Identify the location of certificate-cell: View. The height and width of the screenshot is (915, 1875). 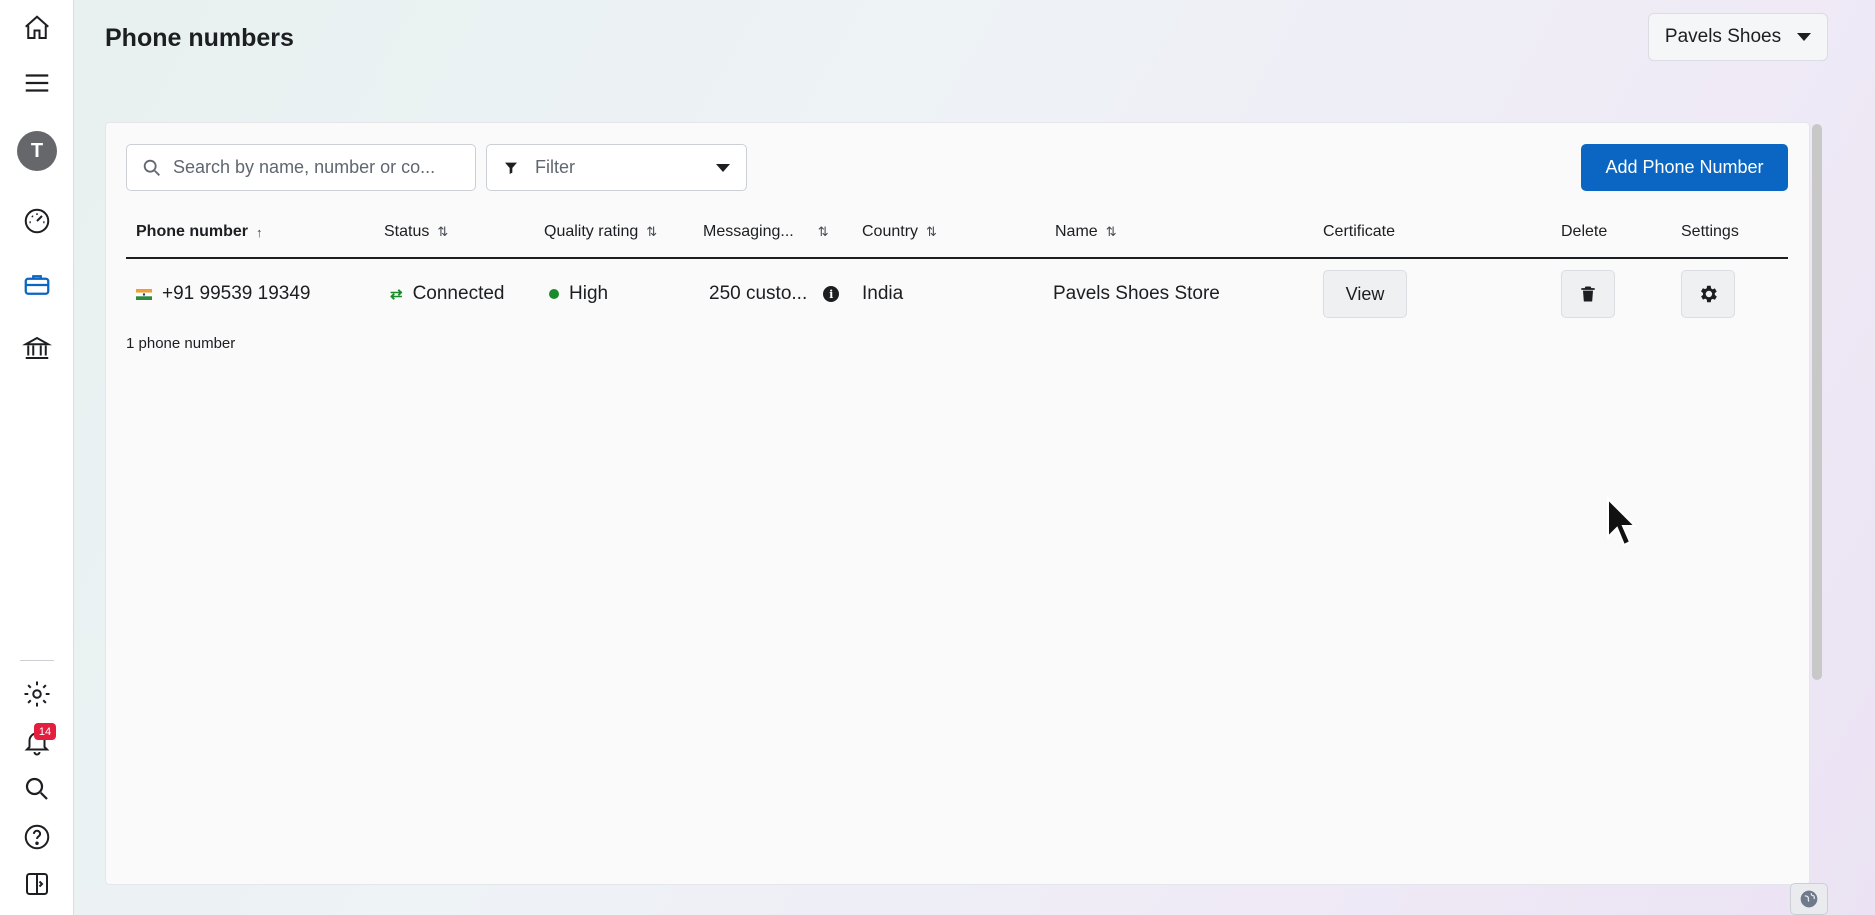
(1365, 294).